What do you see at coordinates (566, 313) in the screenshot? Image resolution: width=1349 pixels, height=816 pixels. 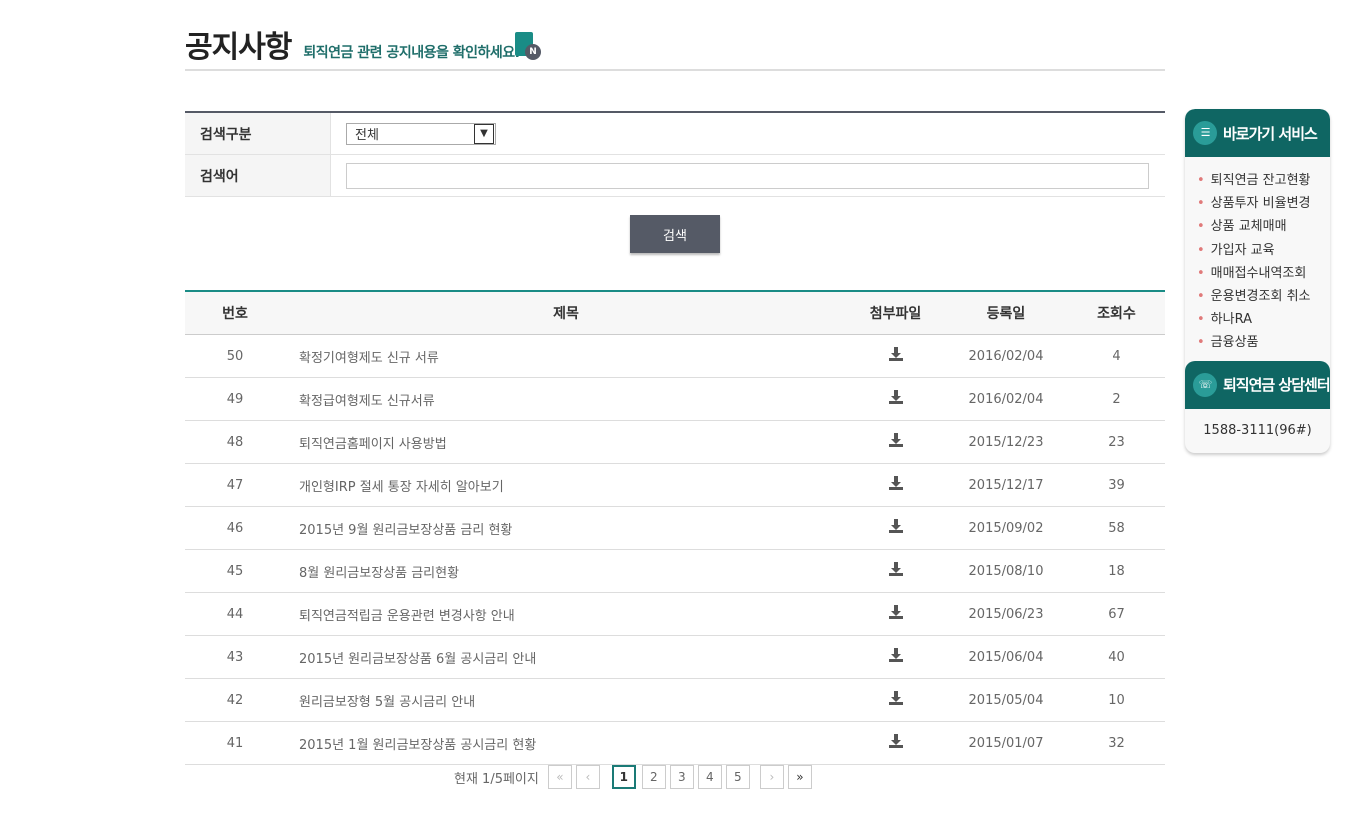 I see `col-title: 제목` at bounding box center [566, 313].